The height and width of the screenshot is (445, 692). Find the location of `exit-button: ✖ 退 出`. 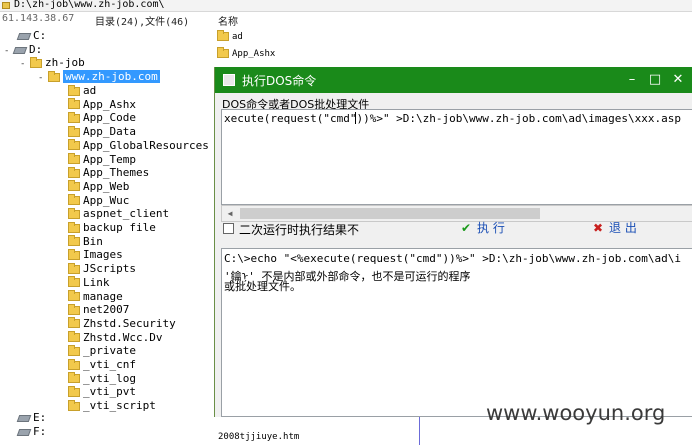

exit-button: ✖ 退 出 is located at coordinates (614, 229).